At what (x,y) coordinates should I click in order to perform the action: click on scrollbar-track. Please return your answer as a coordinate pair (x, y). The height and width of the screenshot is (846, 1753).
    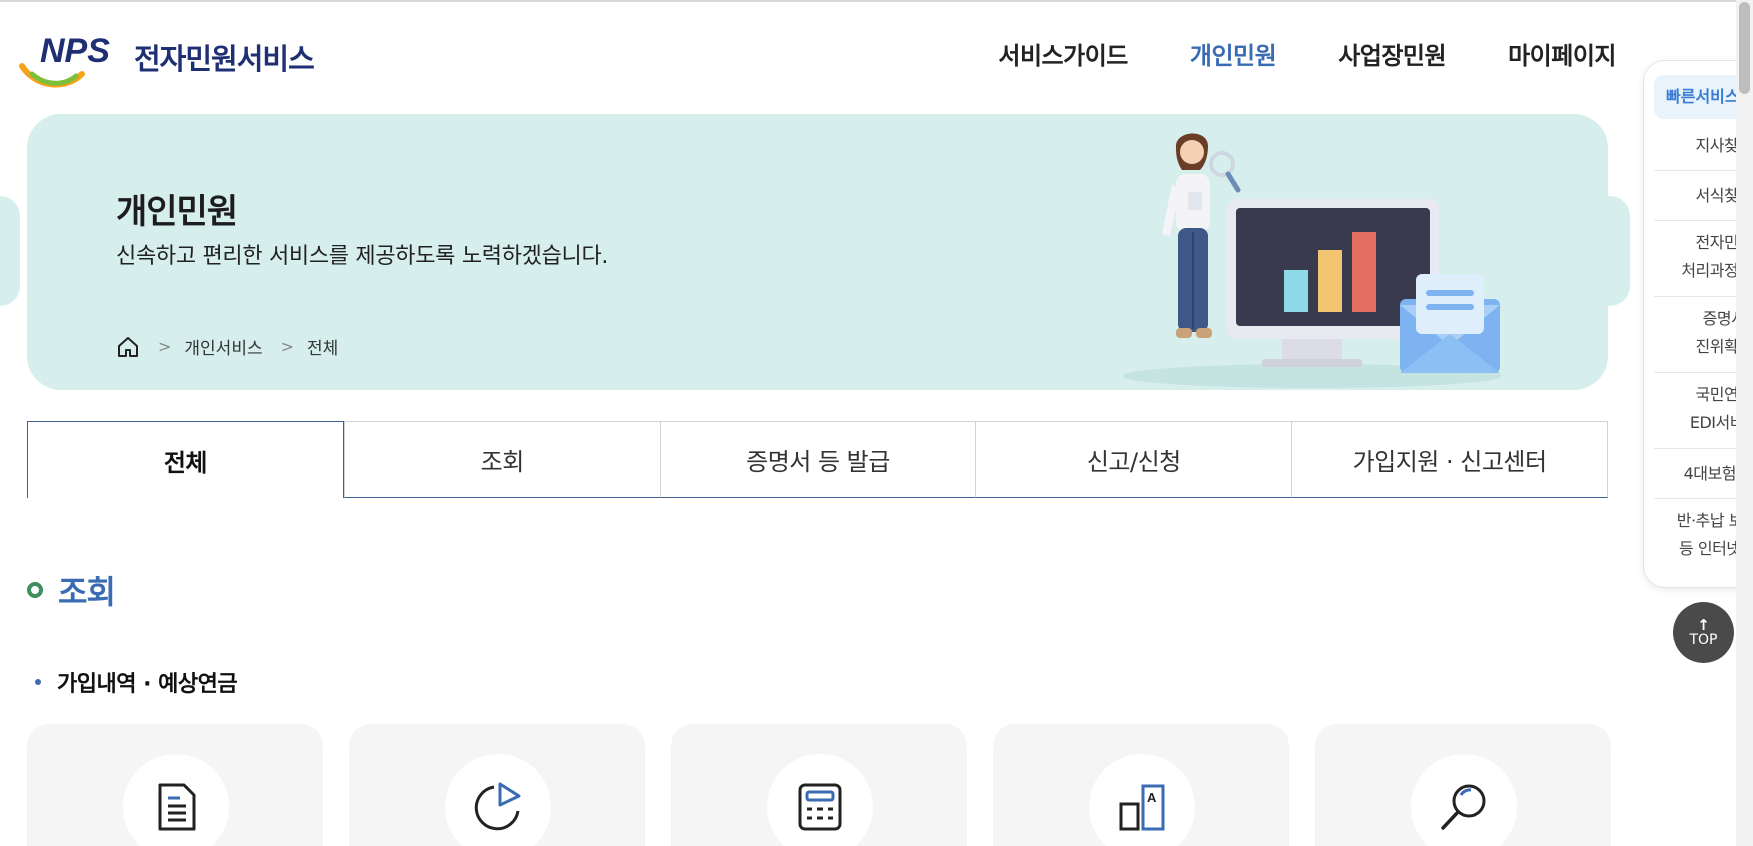
    Looking at the image, I should click on (1744, 423).